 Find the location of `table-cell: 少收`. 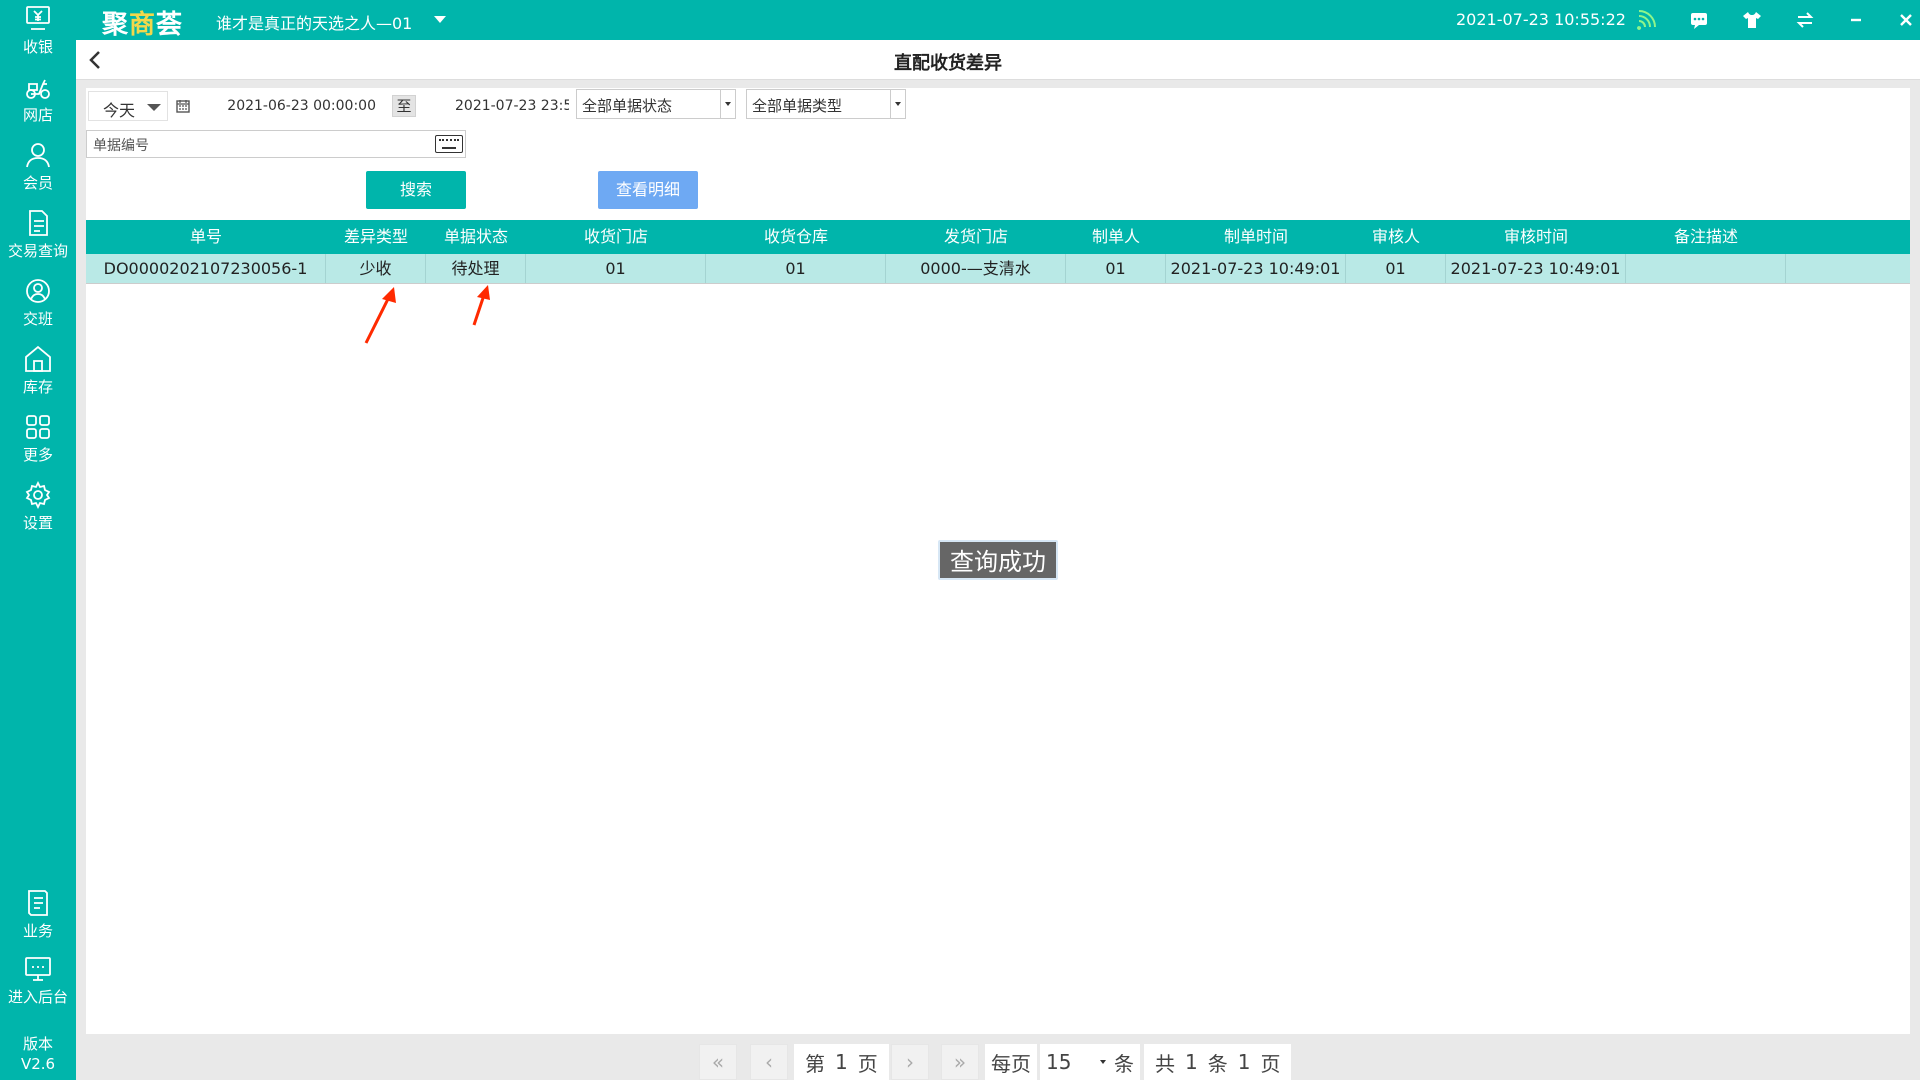

table-cell: 少收 is located at coordinates (376, 268).